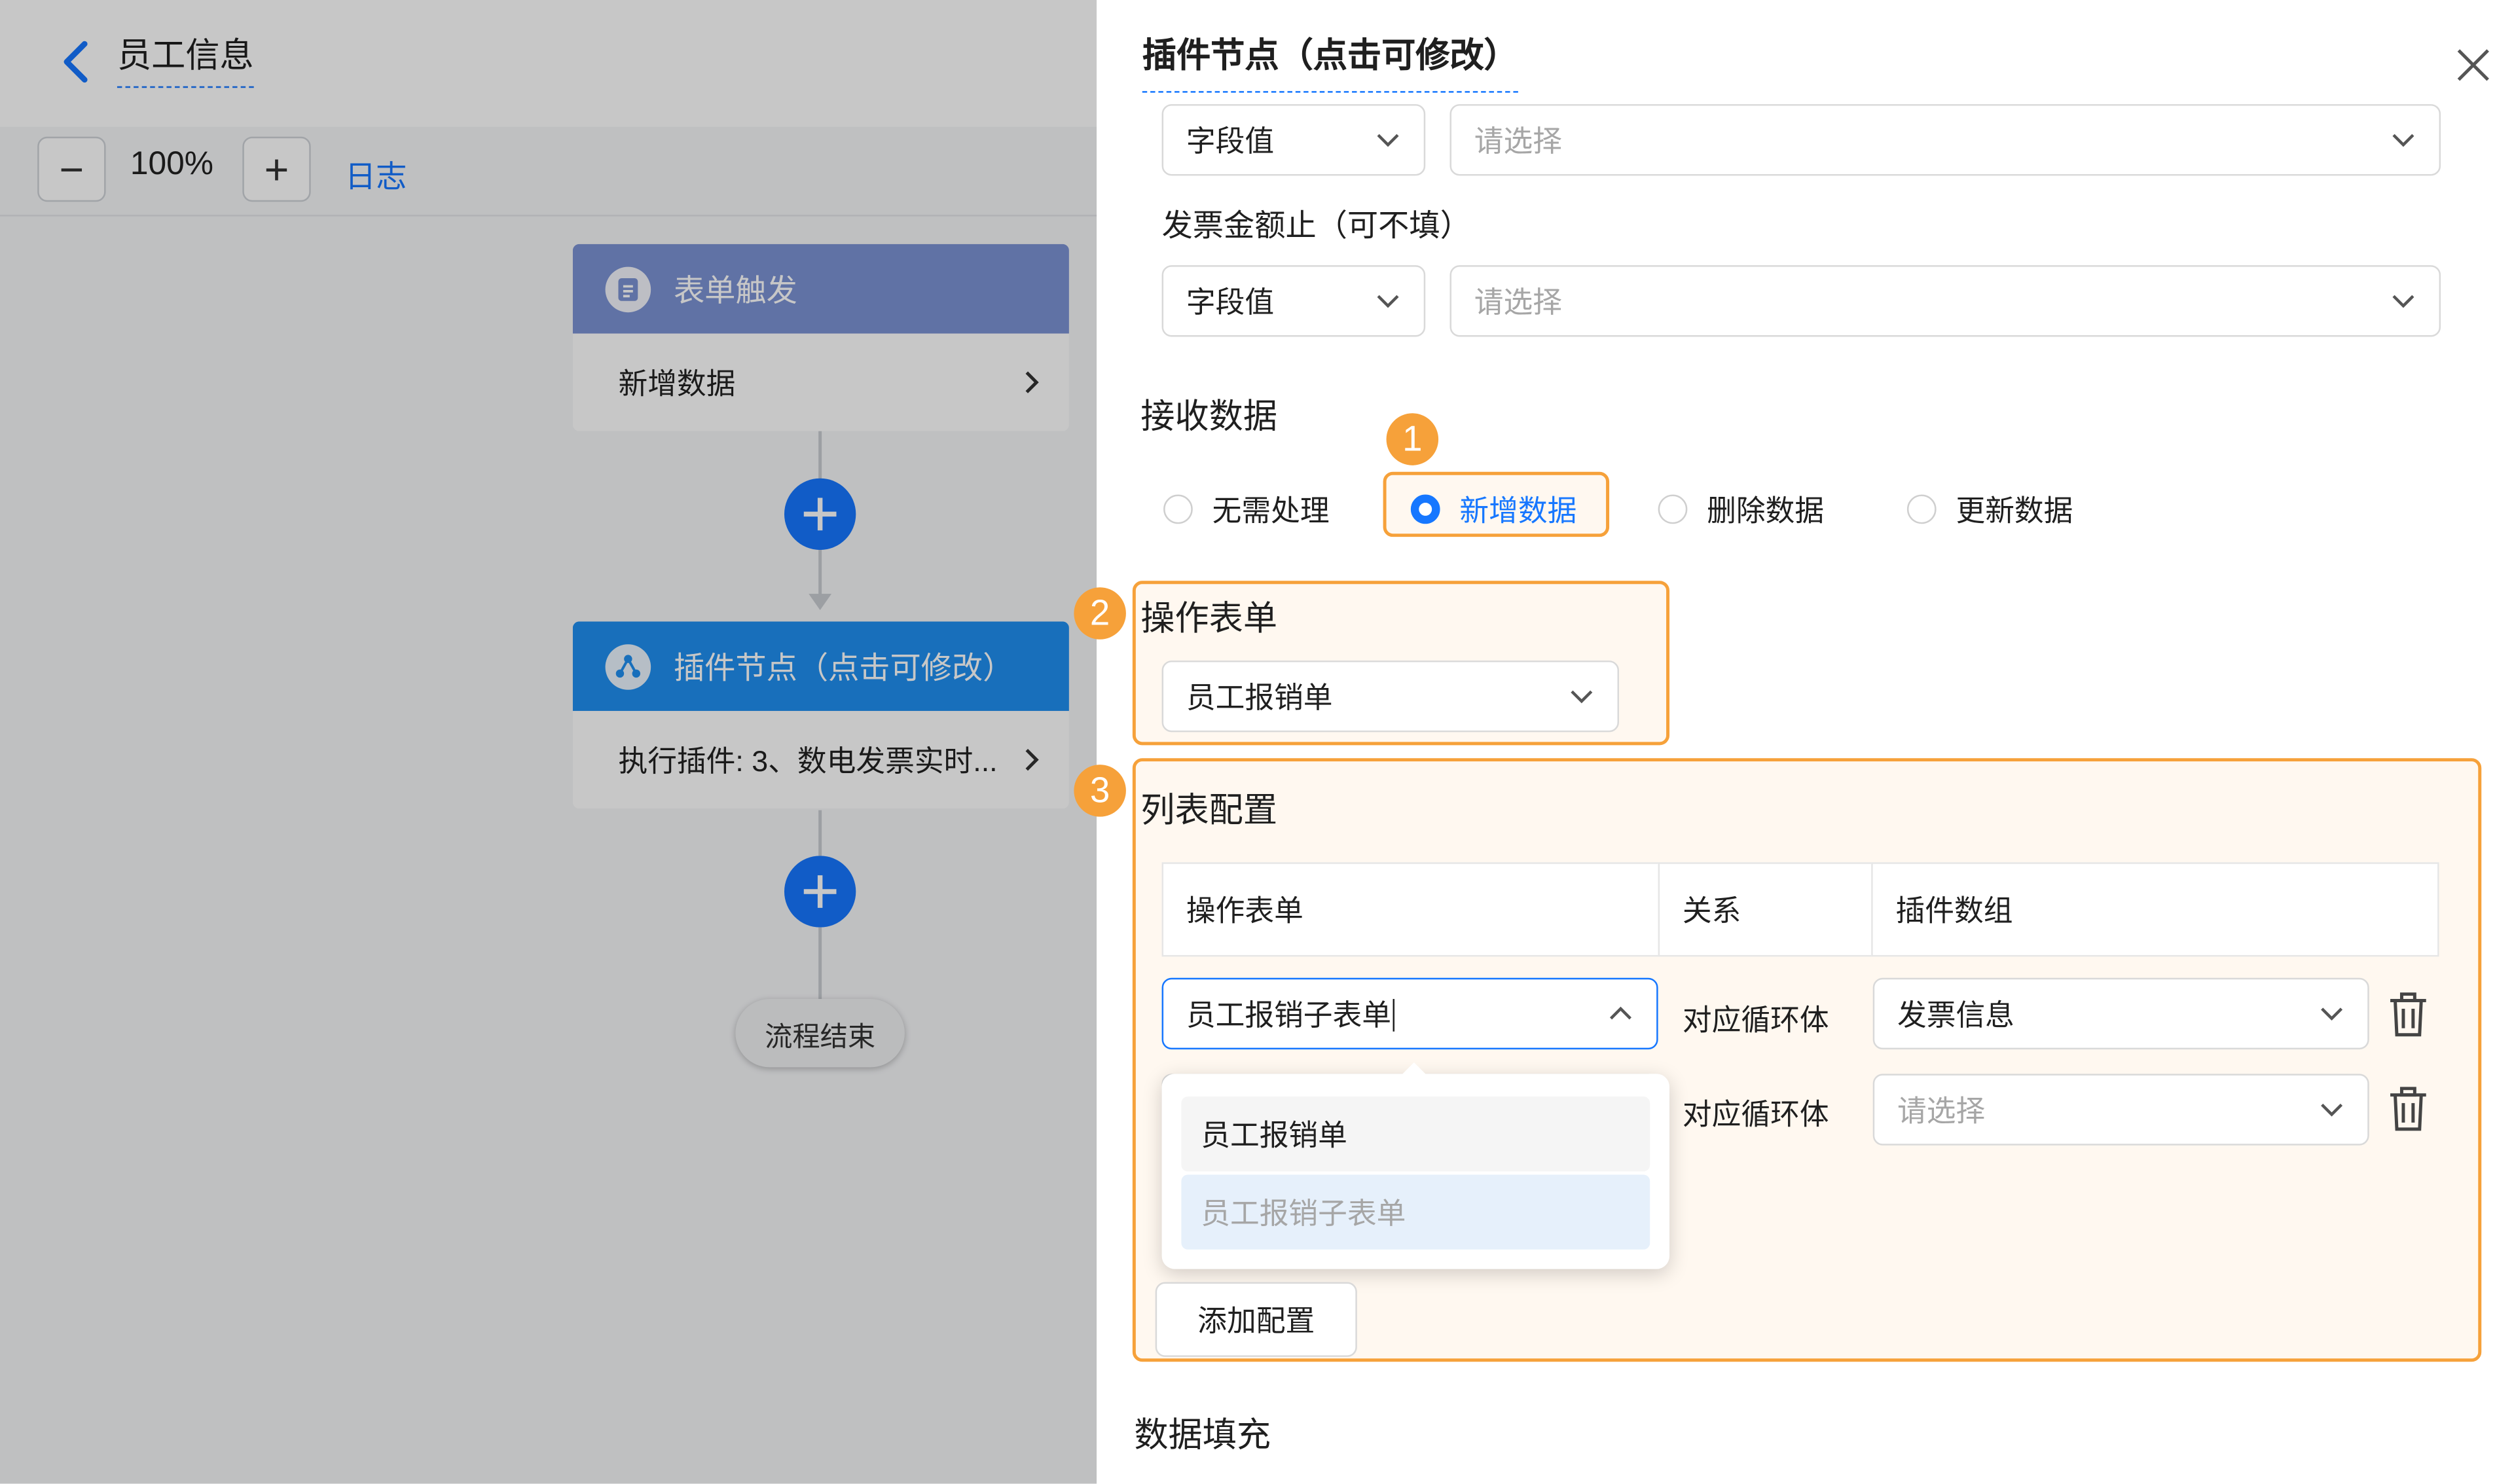  What do you see at coordinates (1259, 698) in the screenshot?
I see `operation-form-value: 员工报销单` at bounding box center [1259, 698].